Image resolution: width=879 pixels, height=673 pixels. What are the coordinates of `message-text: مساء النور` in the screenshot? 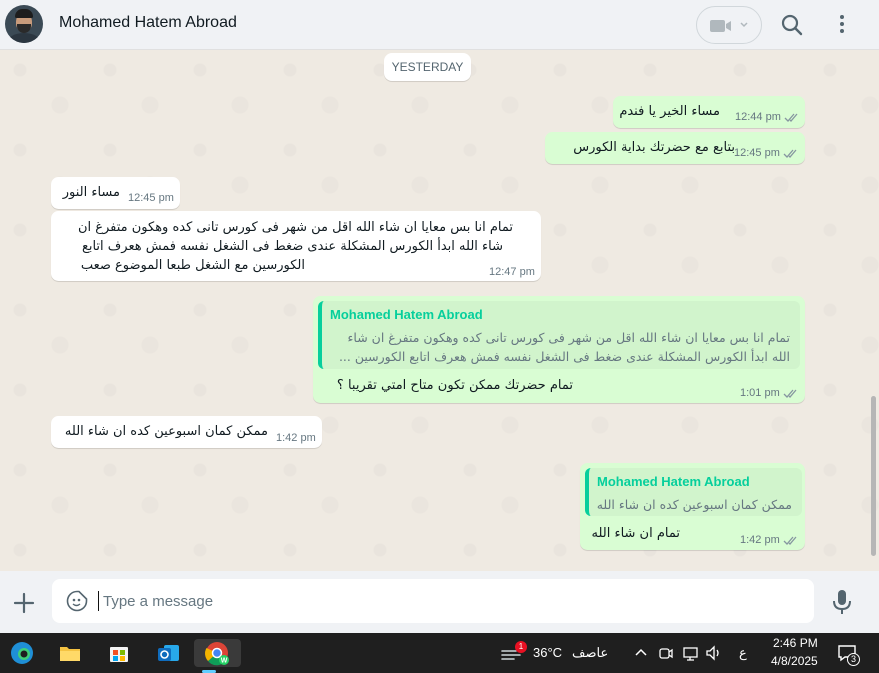 It's located at (91, 192).